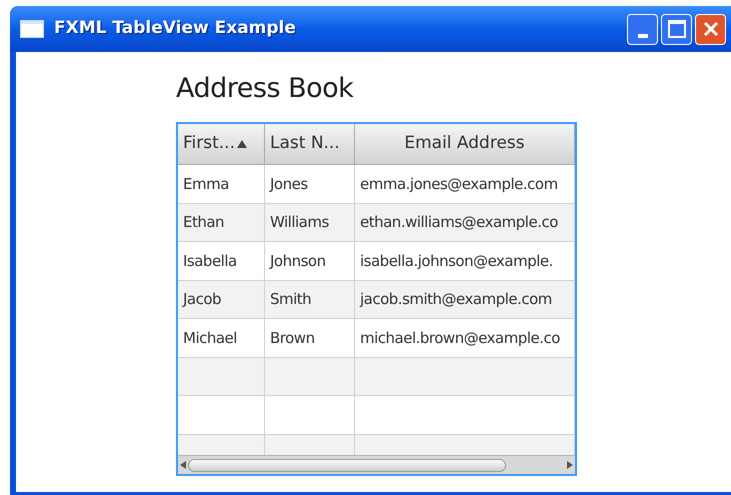  What do you see at coordinates (465, 144) in the screenshot?
I see `column-header: Email Address` at bounding box center [465, 144].